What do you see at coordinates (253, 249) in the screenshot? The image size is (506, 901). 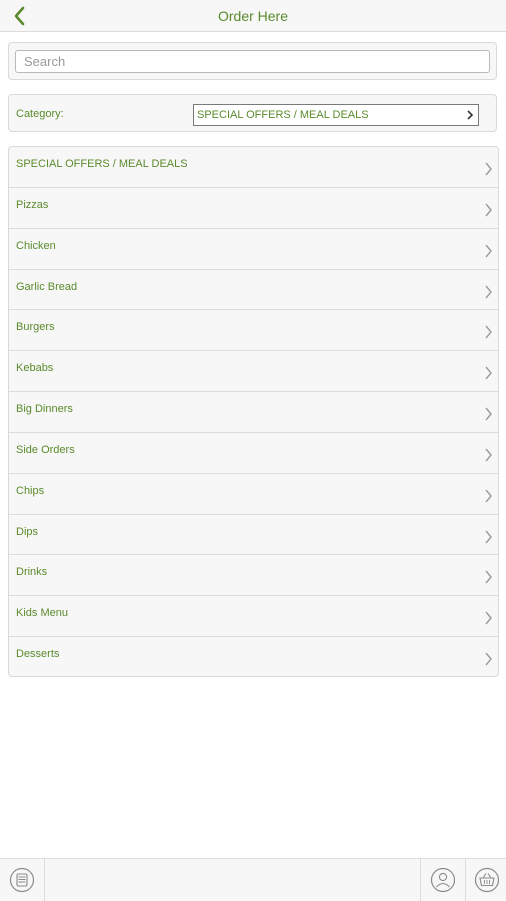 I see `category-row-chicken: Chicken` at bounding box center [253, 249].